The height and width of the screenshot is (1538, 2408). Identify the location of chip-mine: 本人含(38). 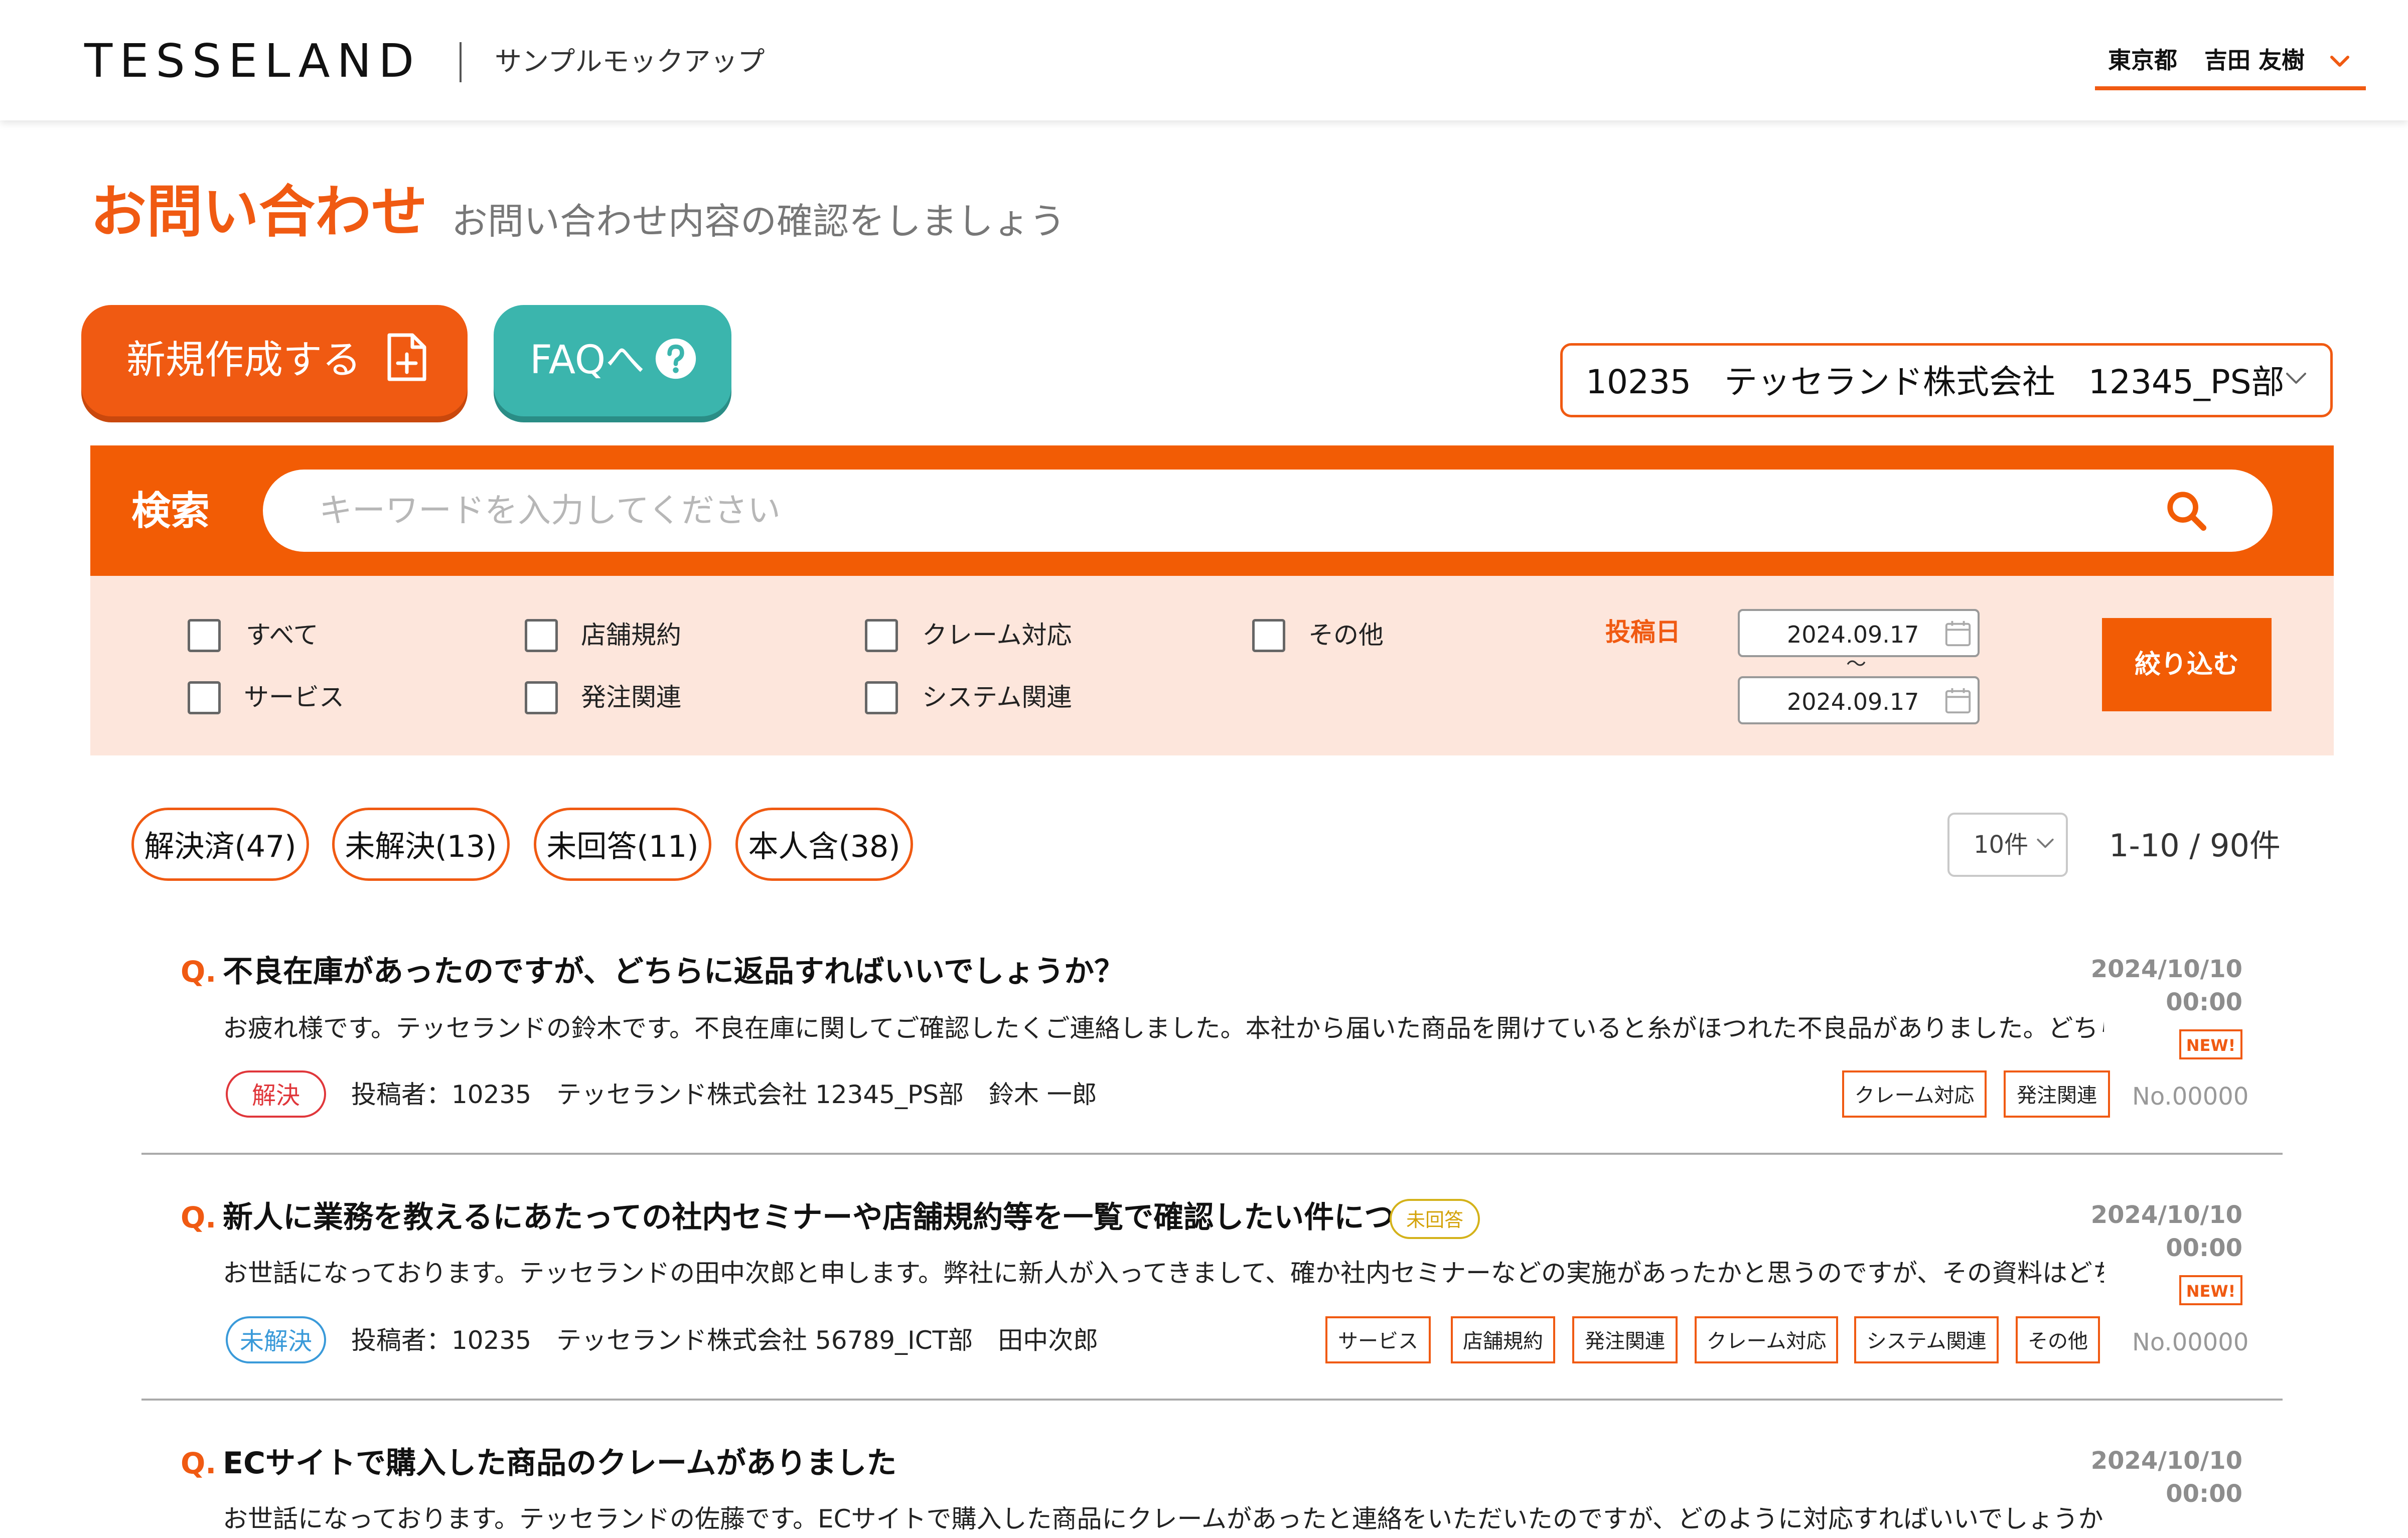
(824, 844).